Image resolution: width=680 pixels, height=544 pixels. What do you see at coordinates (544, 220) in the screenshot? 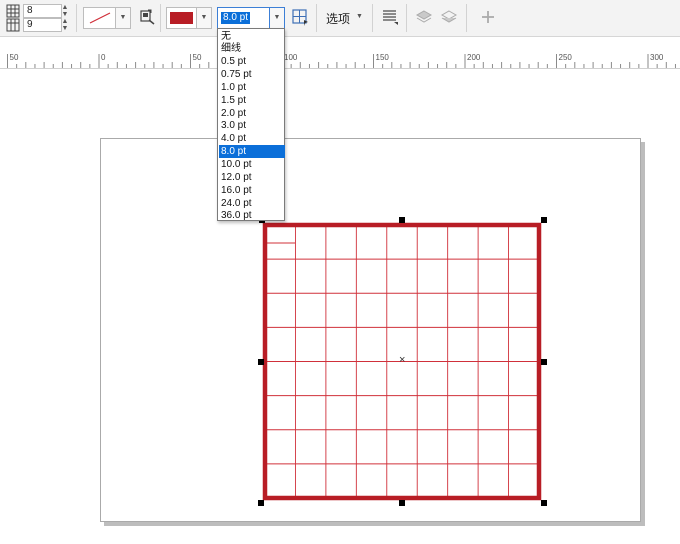
I see `selection-handle-top-right` at bounding box center [544, 220].